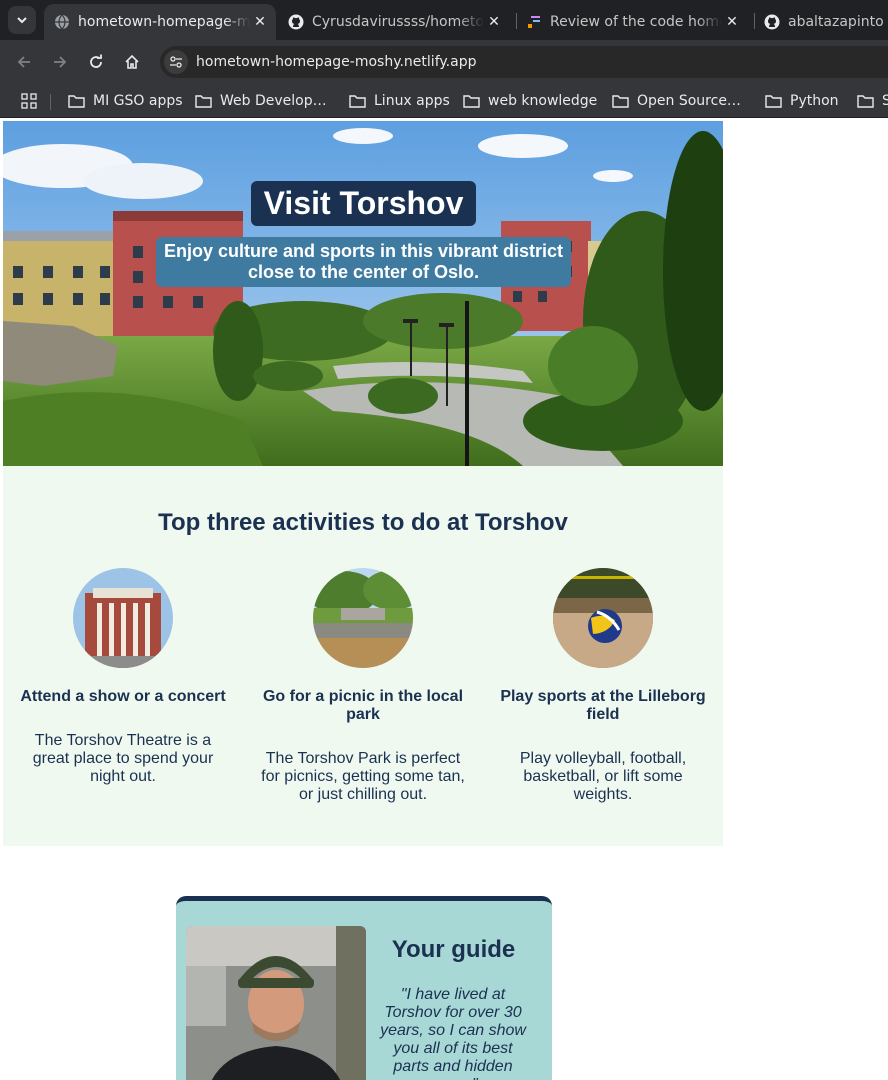 The height and width of the screenshot is (1080, 888). I want to click on bookmark-label: Python, so click(814, 101).